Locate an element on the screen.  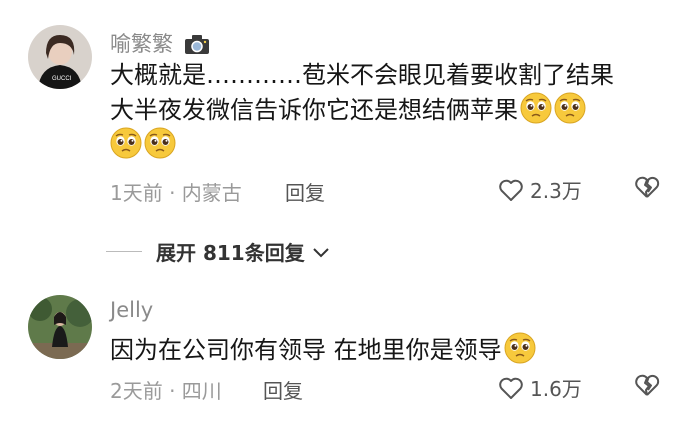
like-count: 1.6万 is located at coordinates (556, 389).